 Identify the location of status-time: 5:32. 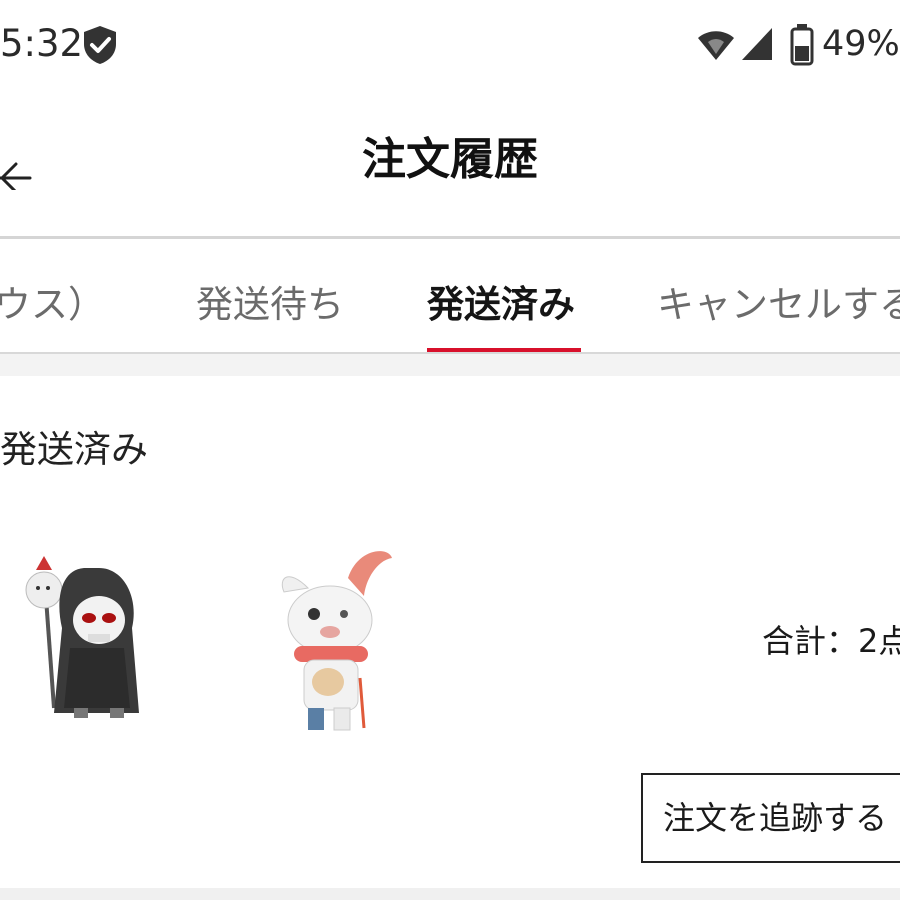
(42, 43).